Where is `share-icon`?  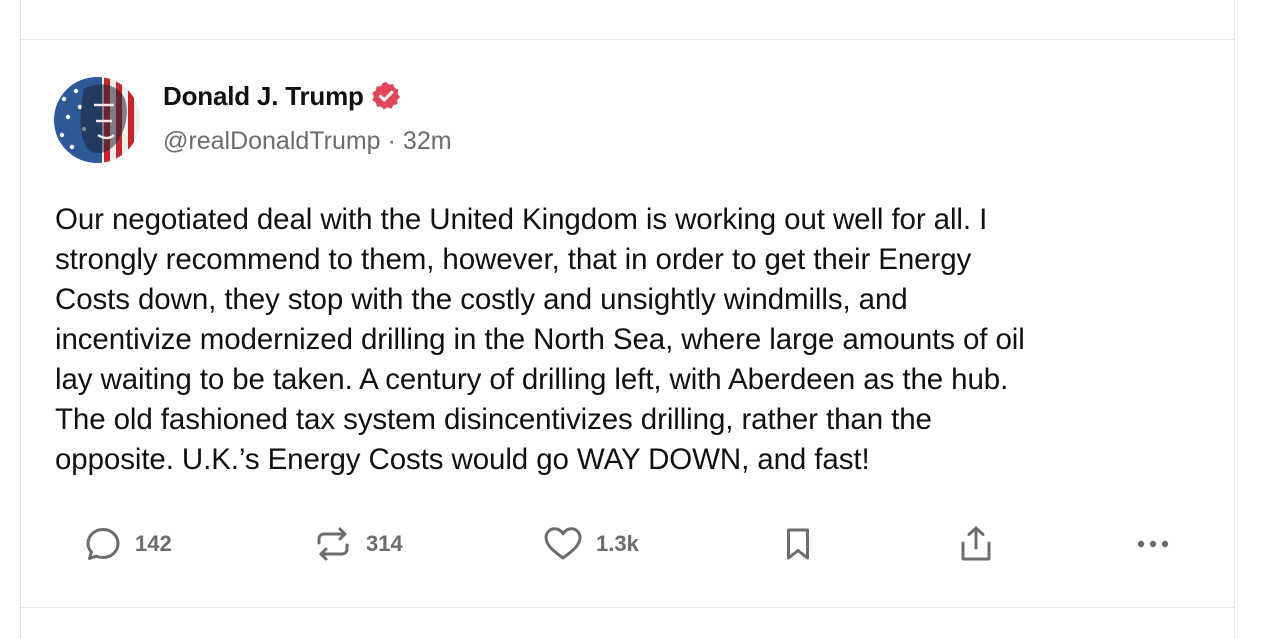
share-icon is located at coordinates (976, 543).